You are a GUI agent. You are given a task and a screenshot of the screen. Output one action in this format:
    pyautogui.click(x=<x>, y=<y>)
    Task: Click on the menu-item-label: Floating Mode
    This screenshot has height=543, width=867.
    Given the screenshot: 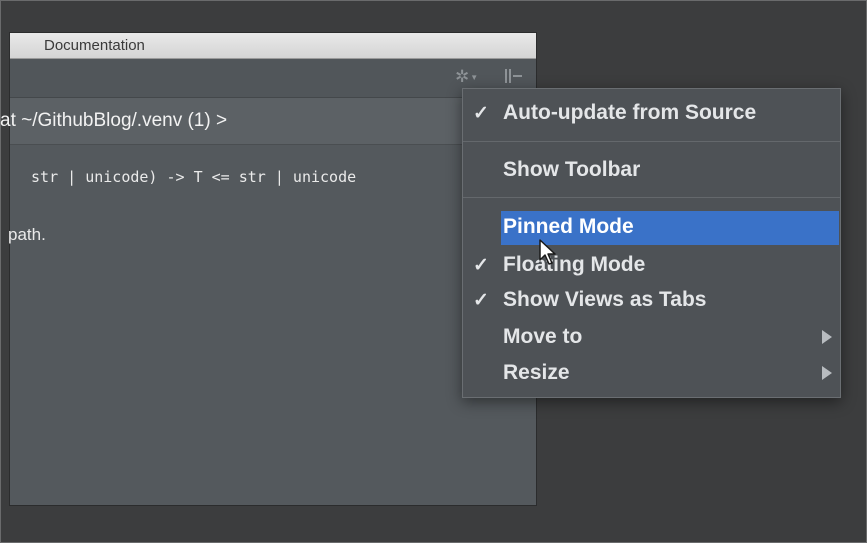 What is the action you would take?
    pyautogui.click(x=574, y=264)
    